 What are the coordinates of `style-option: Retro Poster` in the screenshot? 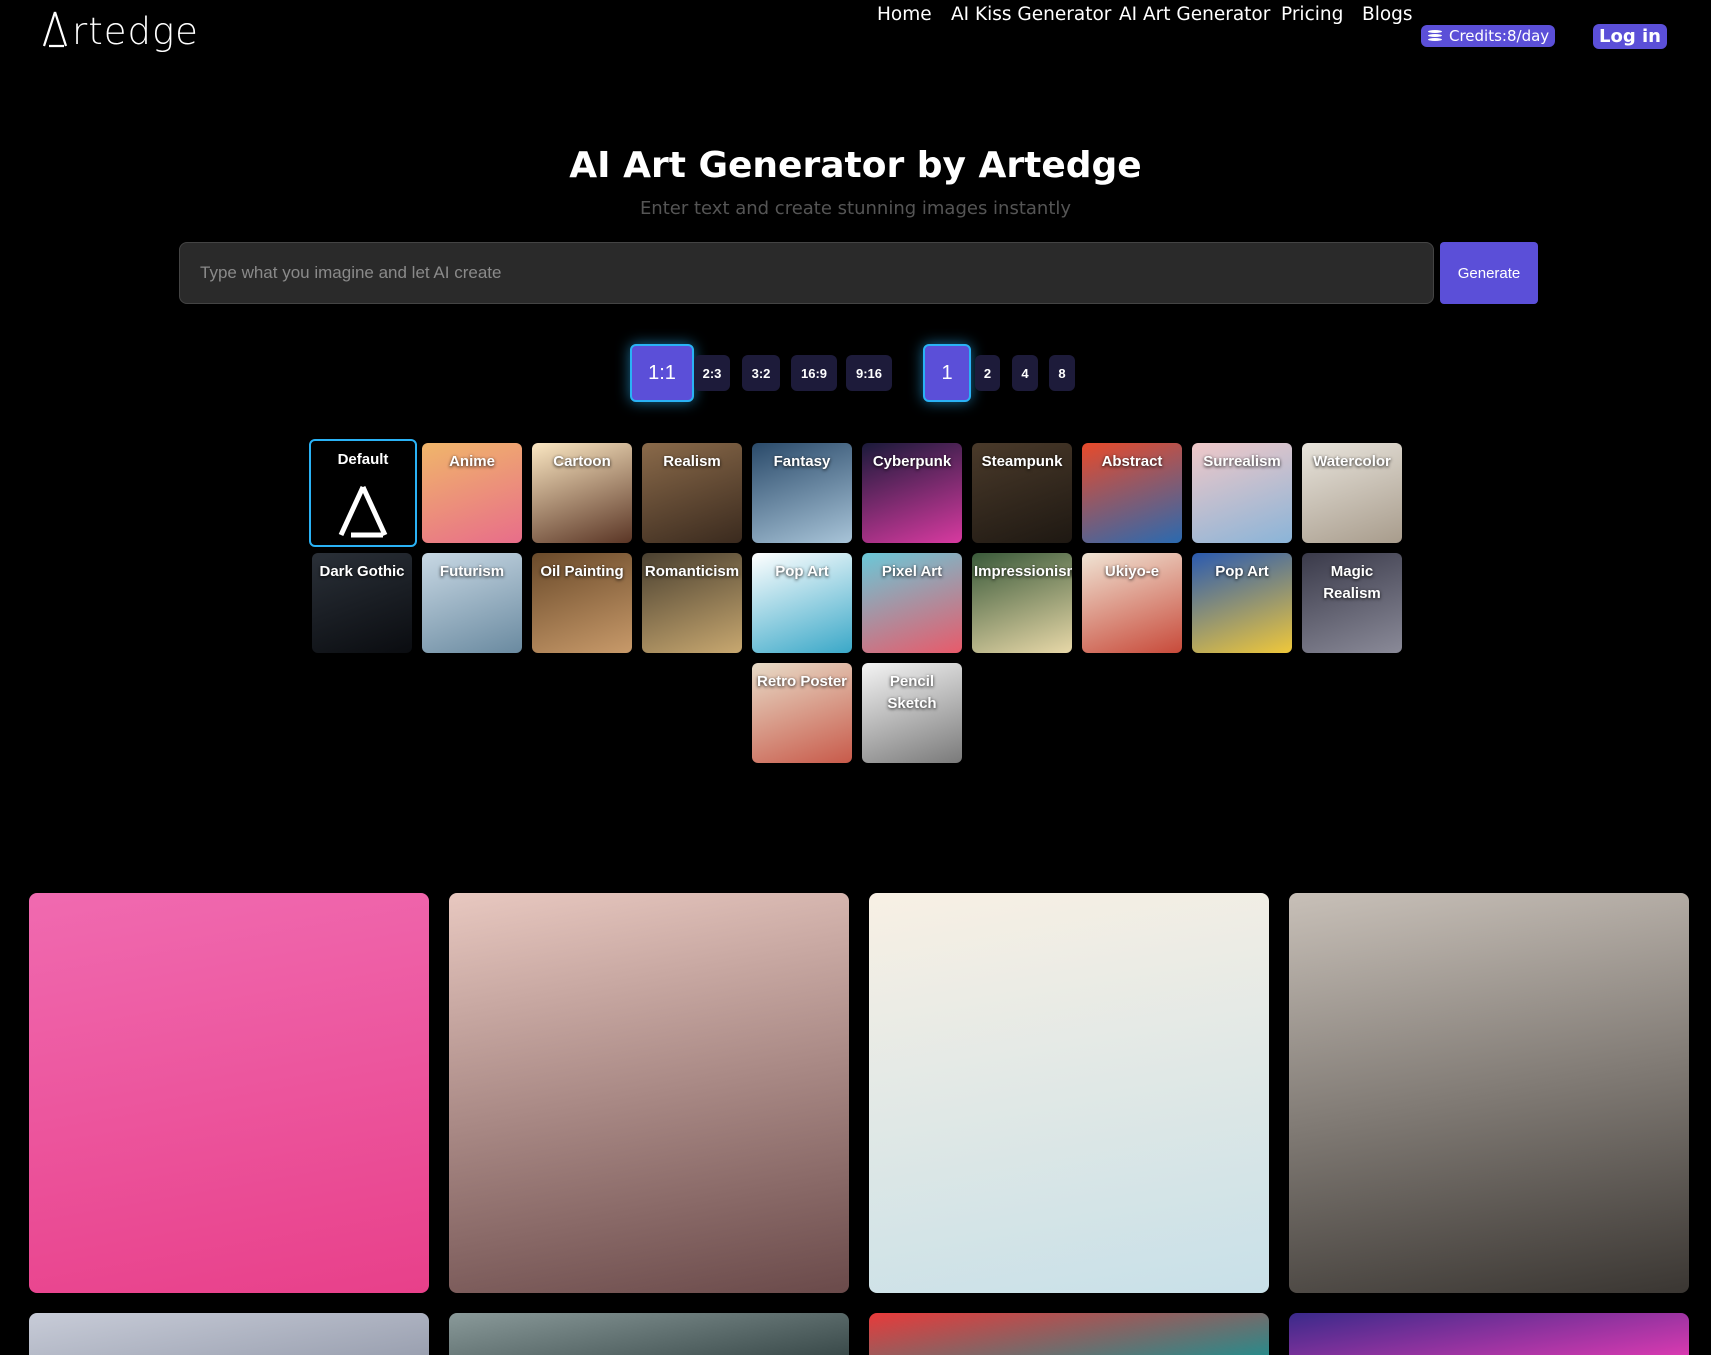 It's located at (802, 713).